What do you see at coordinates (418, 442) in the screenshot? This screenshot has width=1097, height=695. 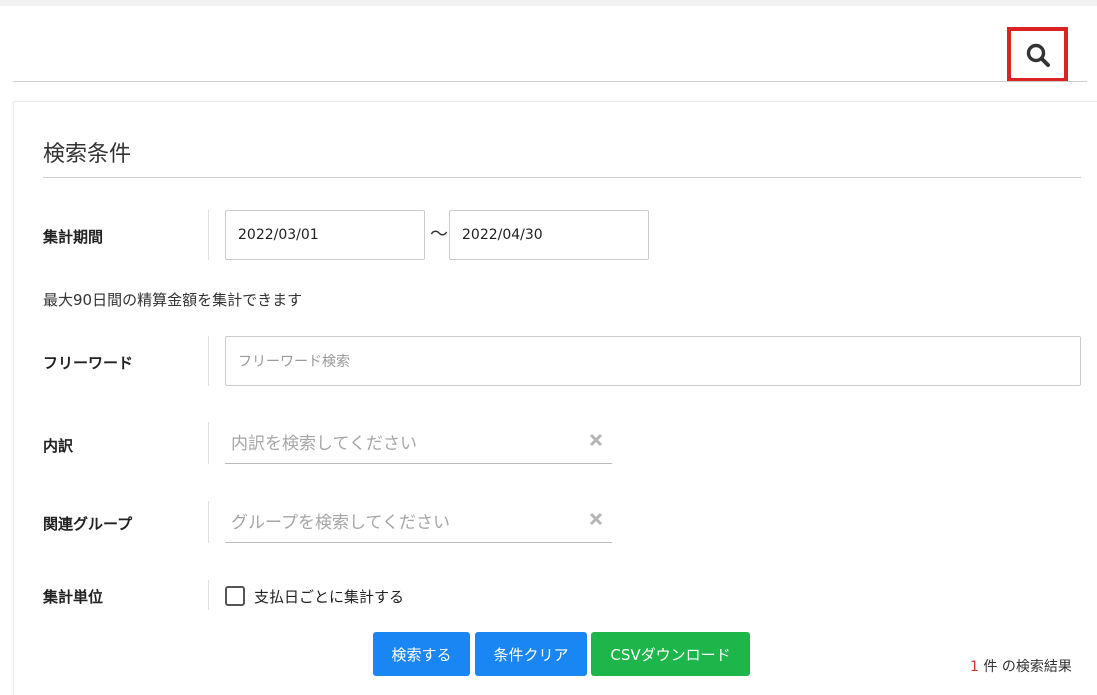 I see `breakdown-select: 内訳を検索してください` at bounding box center [418, 442].